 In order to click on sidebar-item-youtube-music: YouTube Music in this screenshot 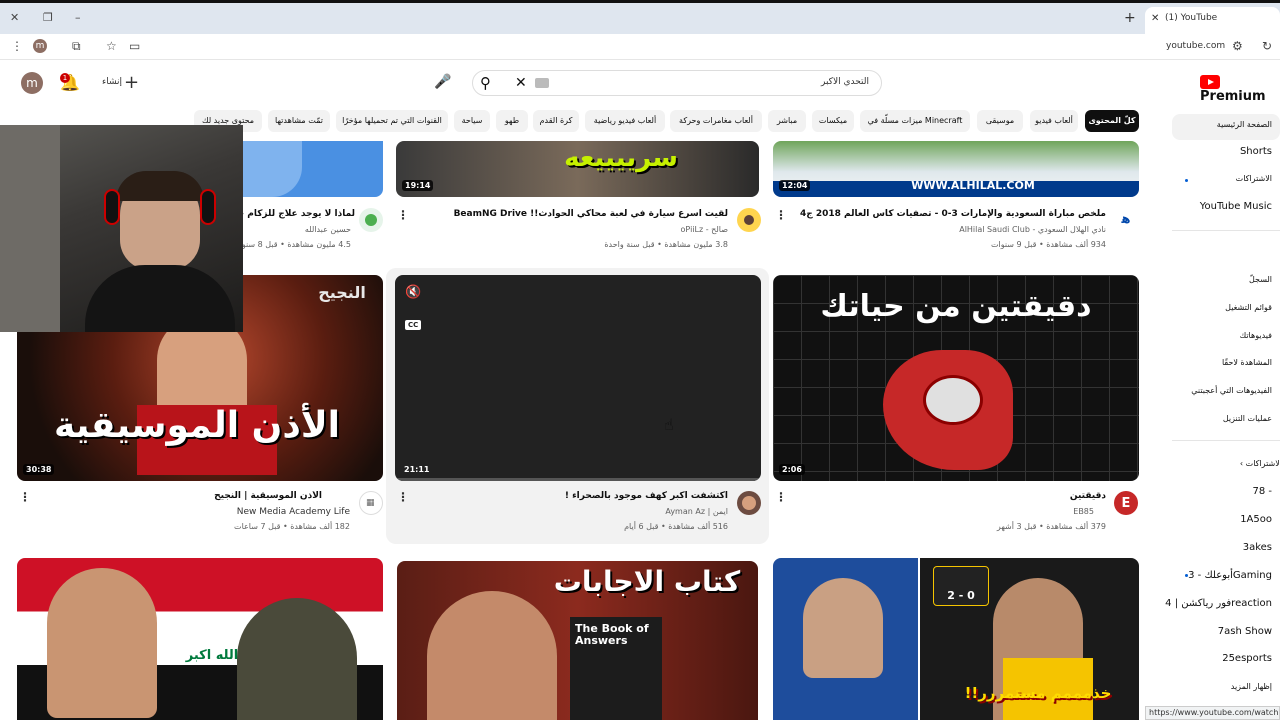, I will do `click(1236, 206)`.